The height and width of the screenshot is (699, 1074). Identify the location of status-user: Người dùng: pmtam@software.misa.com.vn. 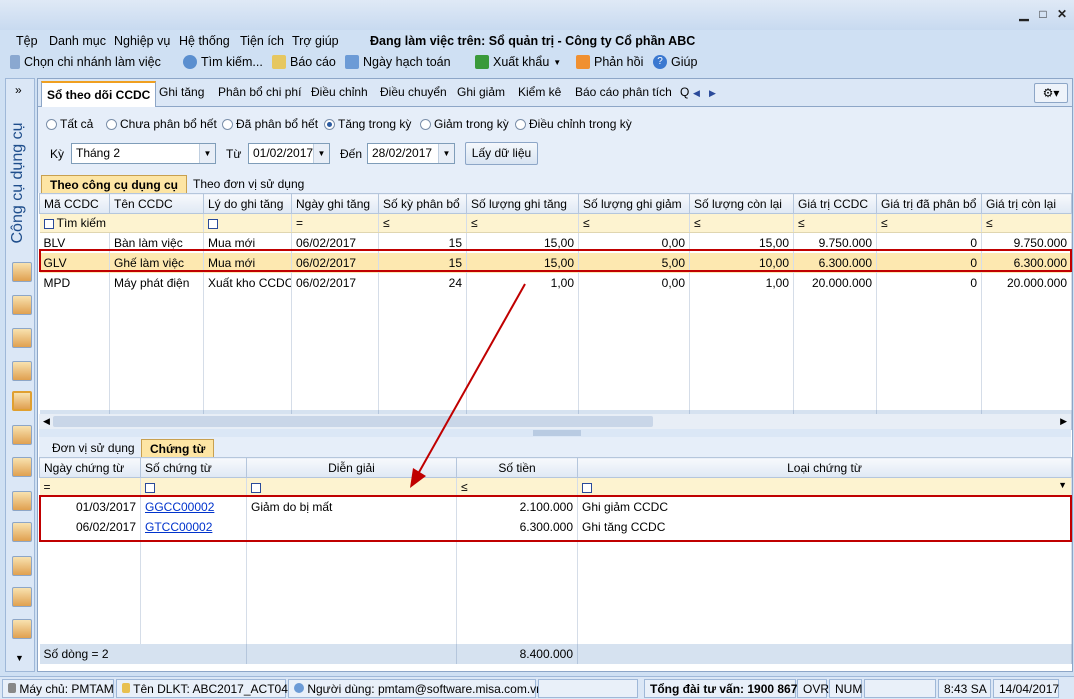
(415, 688).